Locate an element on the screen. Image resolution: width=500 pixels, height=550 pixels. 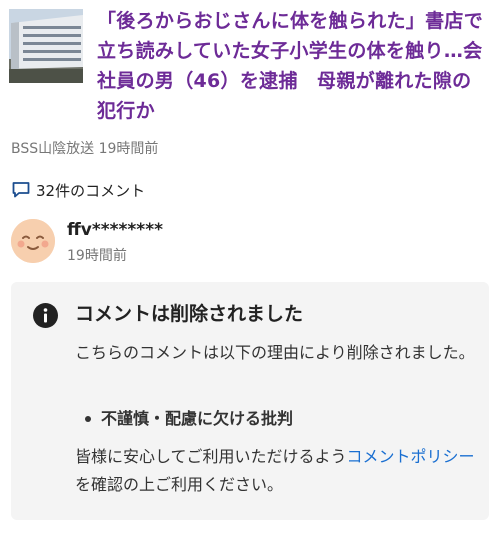
deletion-reason-text: 不謹慎・配慮に欠ける批判 is located at coordinates (197, 418).